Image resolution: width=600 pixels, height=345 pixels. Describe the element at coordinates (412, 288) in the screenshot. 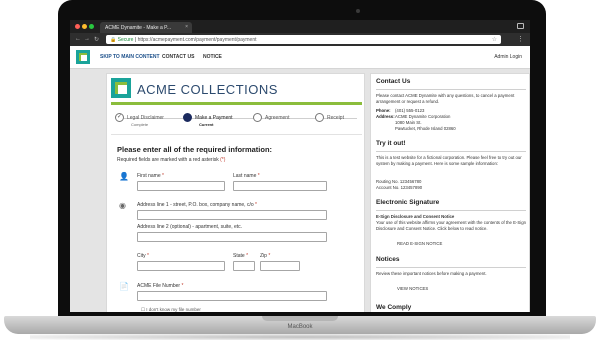

I see `view-notices-button: VIEW NOTICES` at that location.